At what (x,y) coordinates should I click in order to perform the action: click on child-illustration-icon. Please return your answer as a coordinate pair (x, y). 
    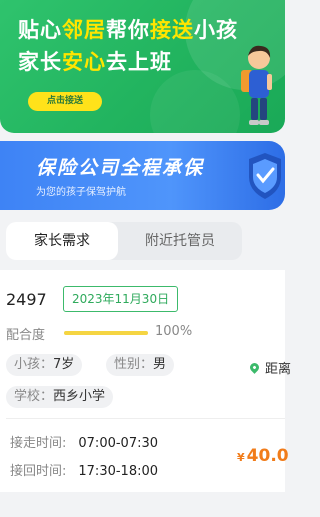
    Looking at the image, I should click on (256, 85).